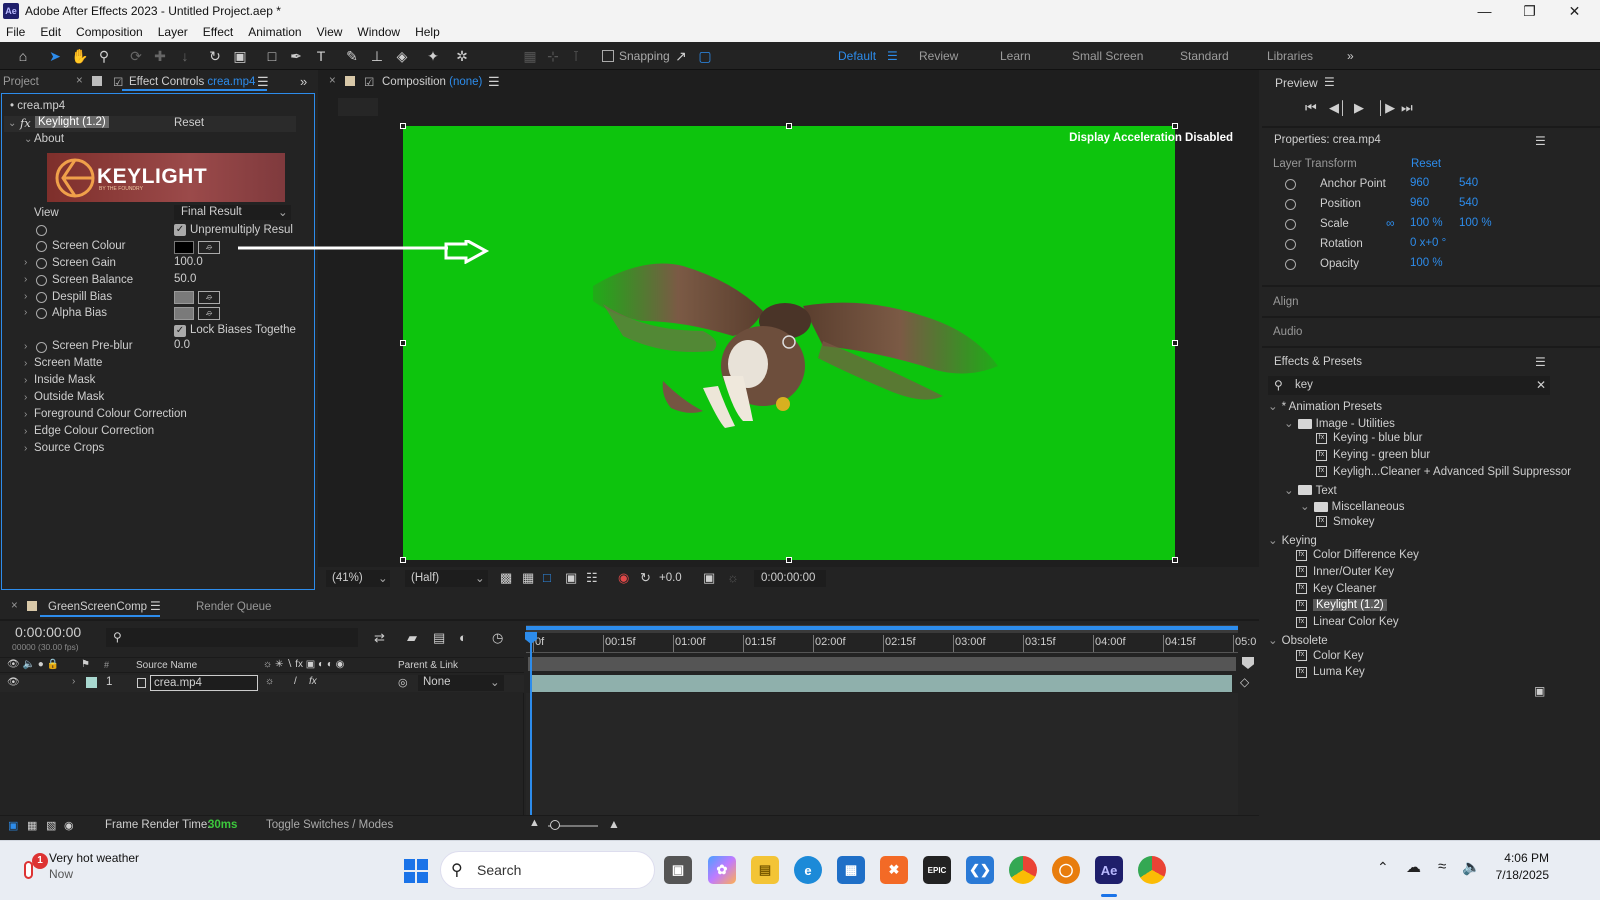 The height and width of the screenshot is (900, 1600). What do you see at coordinates (233, 607) in the screenshot?
I see `tab-render-queue: Render Queue` at bounding box center [233, 607].